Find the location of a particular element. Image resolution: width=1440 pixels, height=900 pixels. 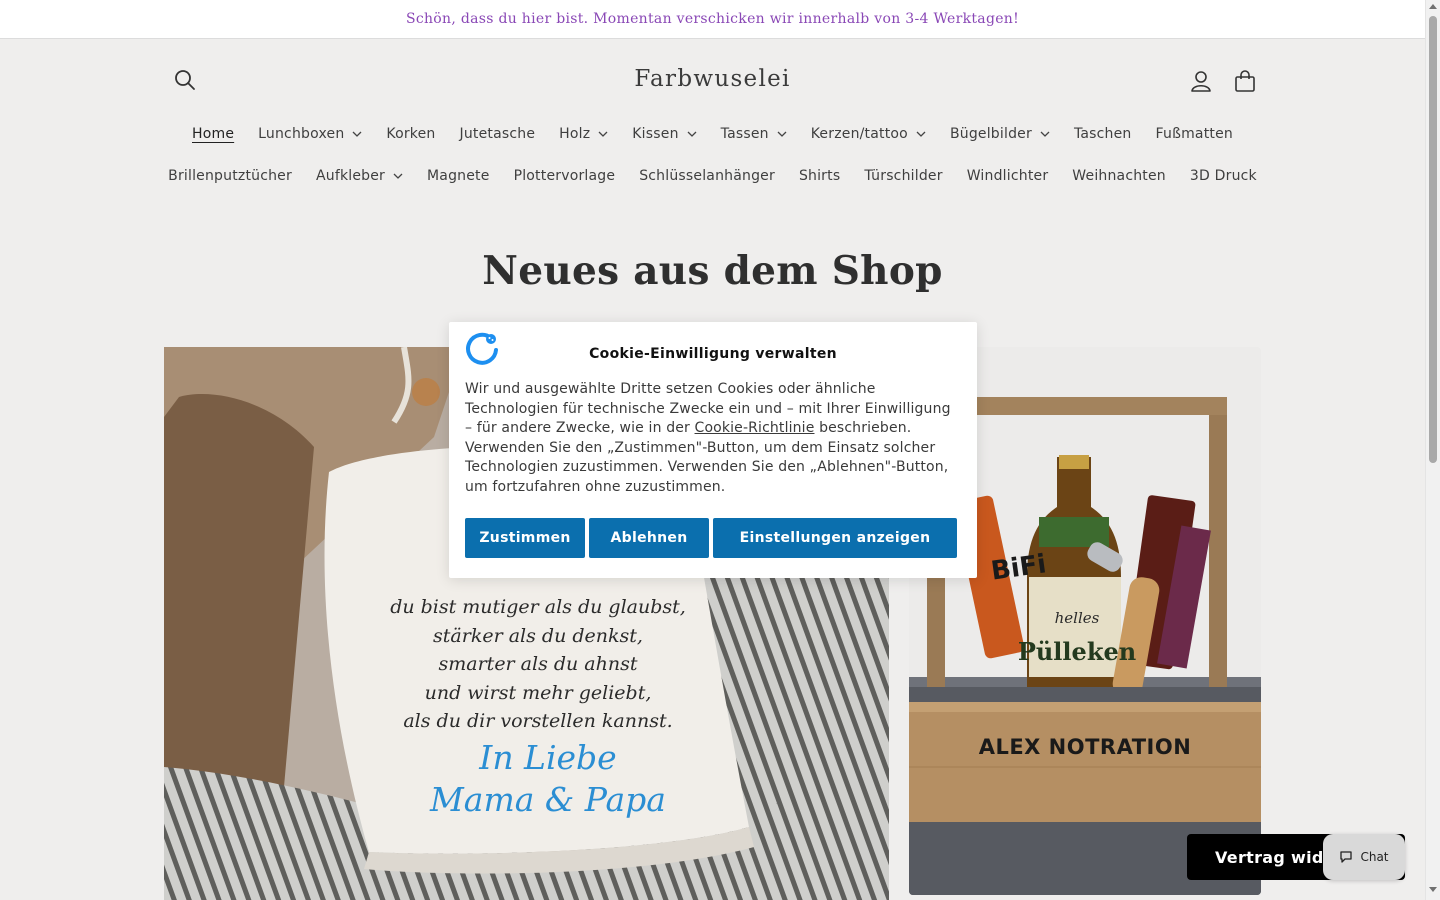

nav-item-home: Home is located at coordinates (213, 134).